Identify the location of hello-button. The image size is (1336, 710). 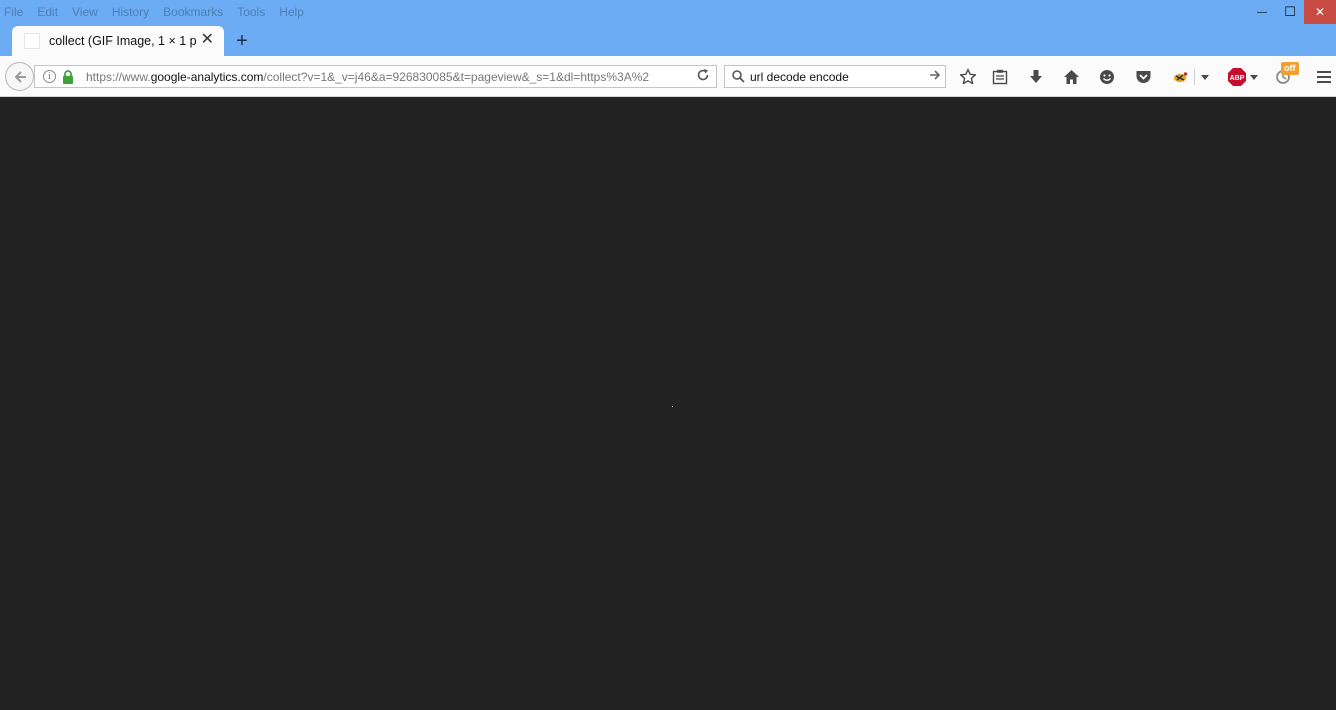
(1107, 77).